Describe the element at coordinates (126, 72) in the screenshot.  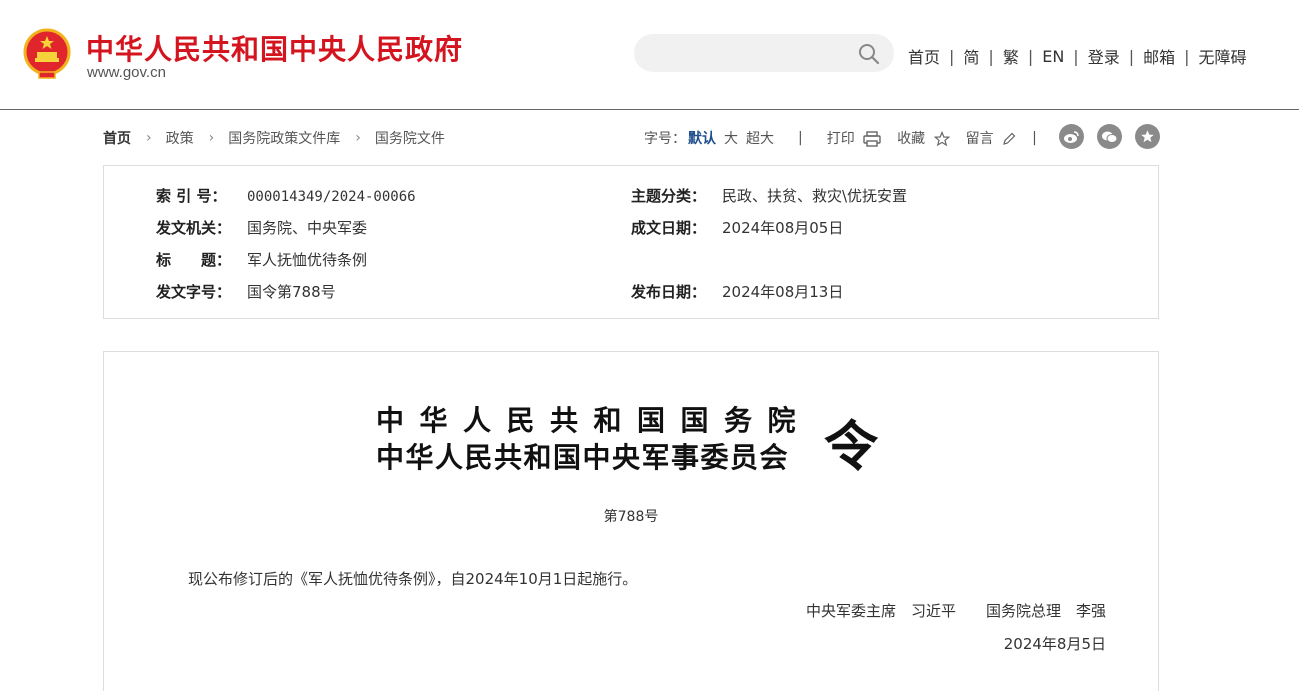
I see `site-url: www.gov.cn` at that location.